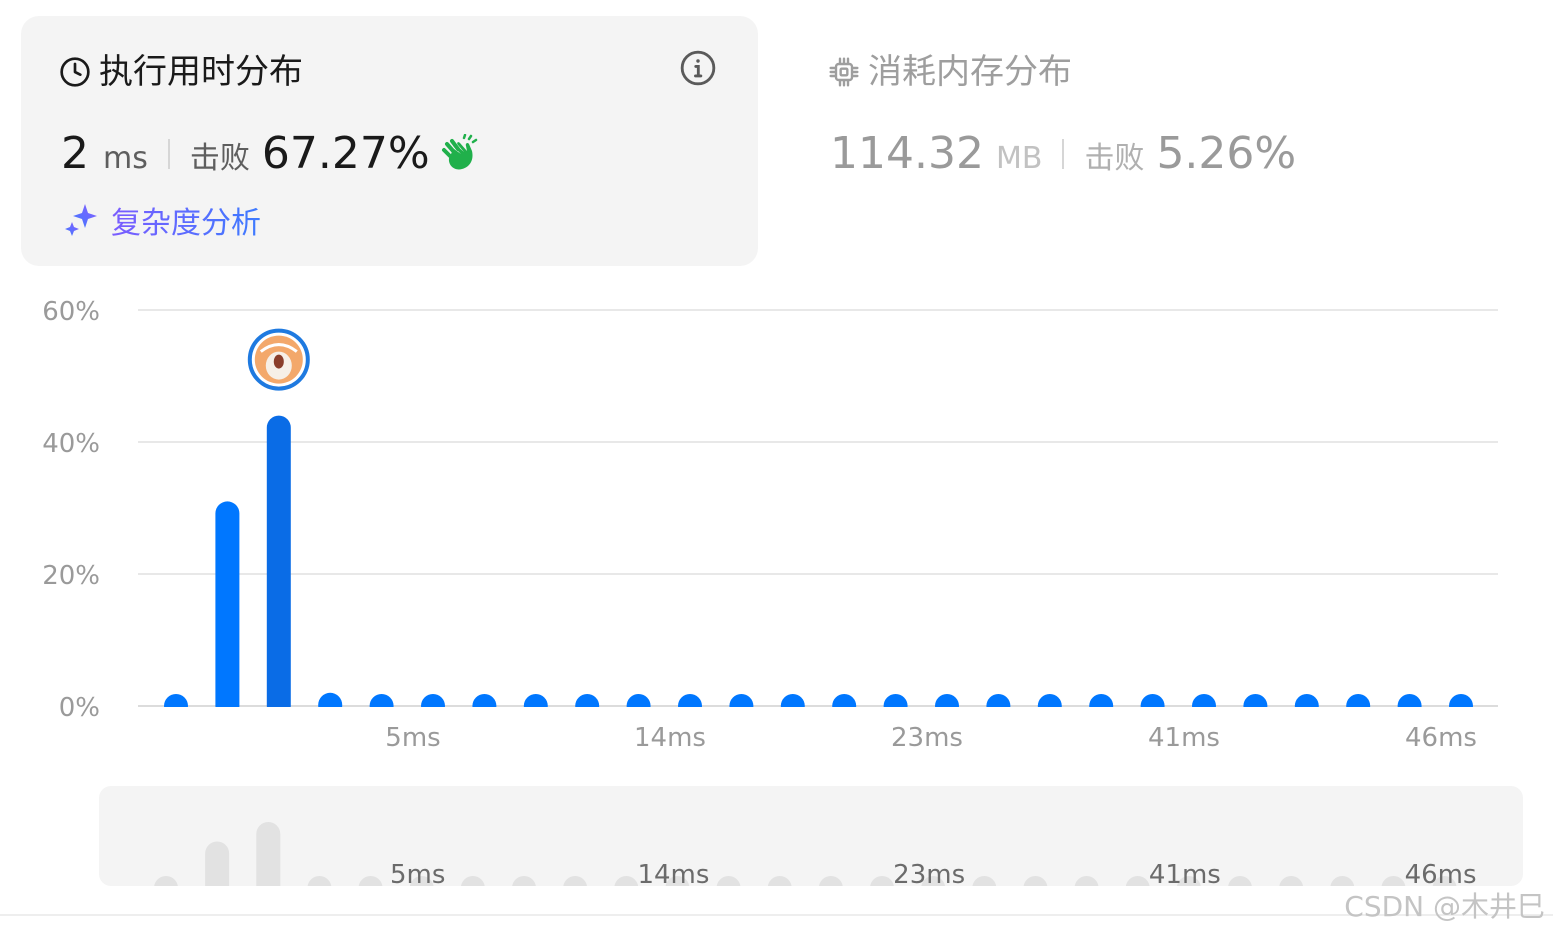 The height and width of the screenshot is (931, 1553). I want to click on runtime-value: 2, so click(75, 153).